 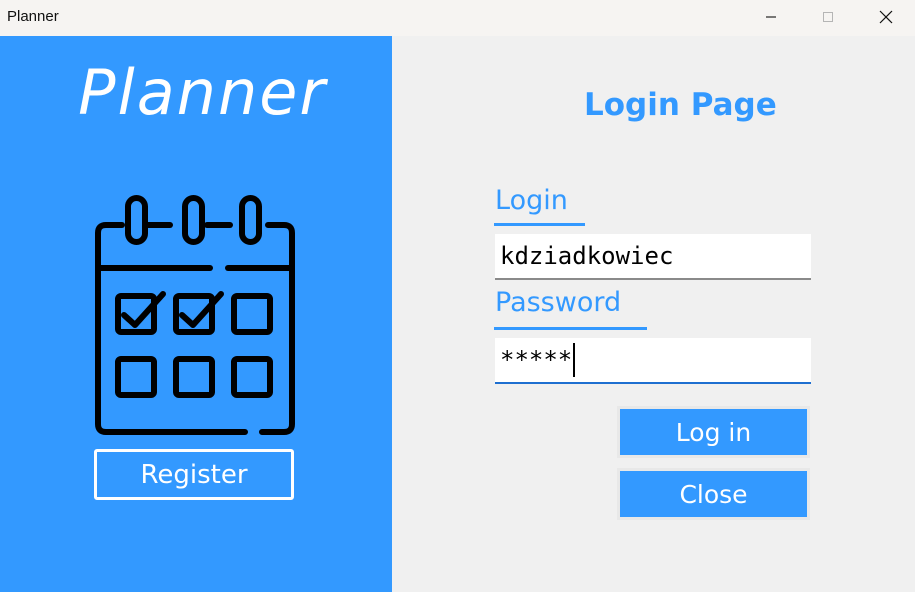 I want to click on close-window-button, so click(x=886, y=17).